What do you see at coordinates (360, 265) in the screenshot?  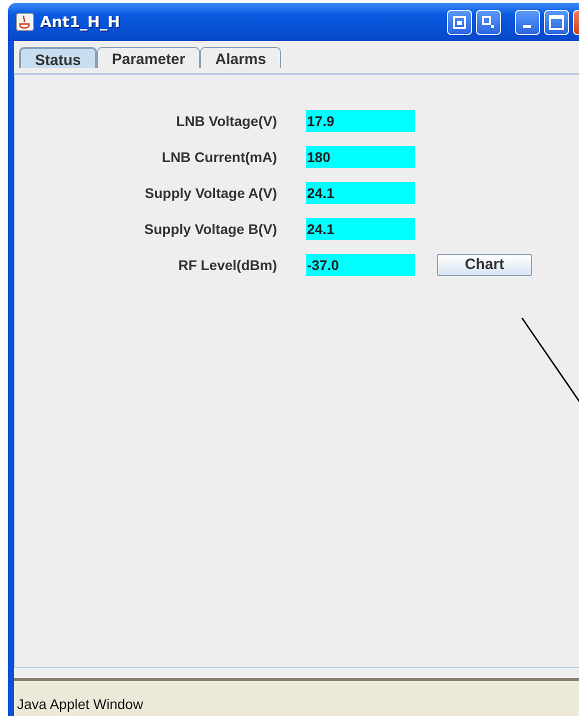 I see `value-field: -37.0` at bounding box center [360, 265].